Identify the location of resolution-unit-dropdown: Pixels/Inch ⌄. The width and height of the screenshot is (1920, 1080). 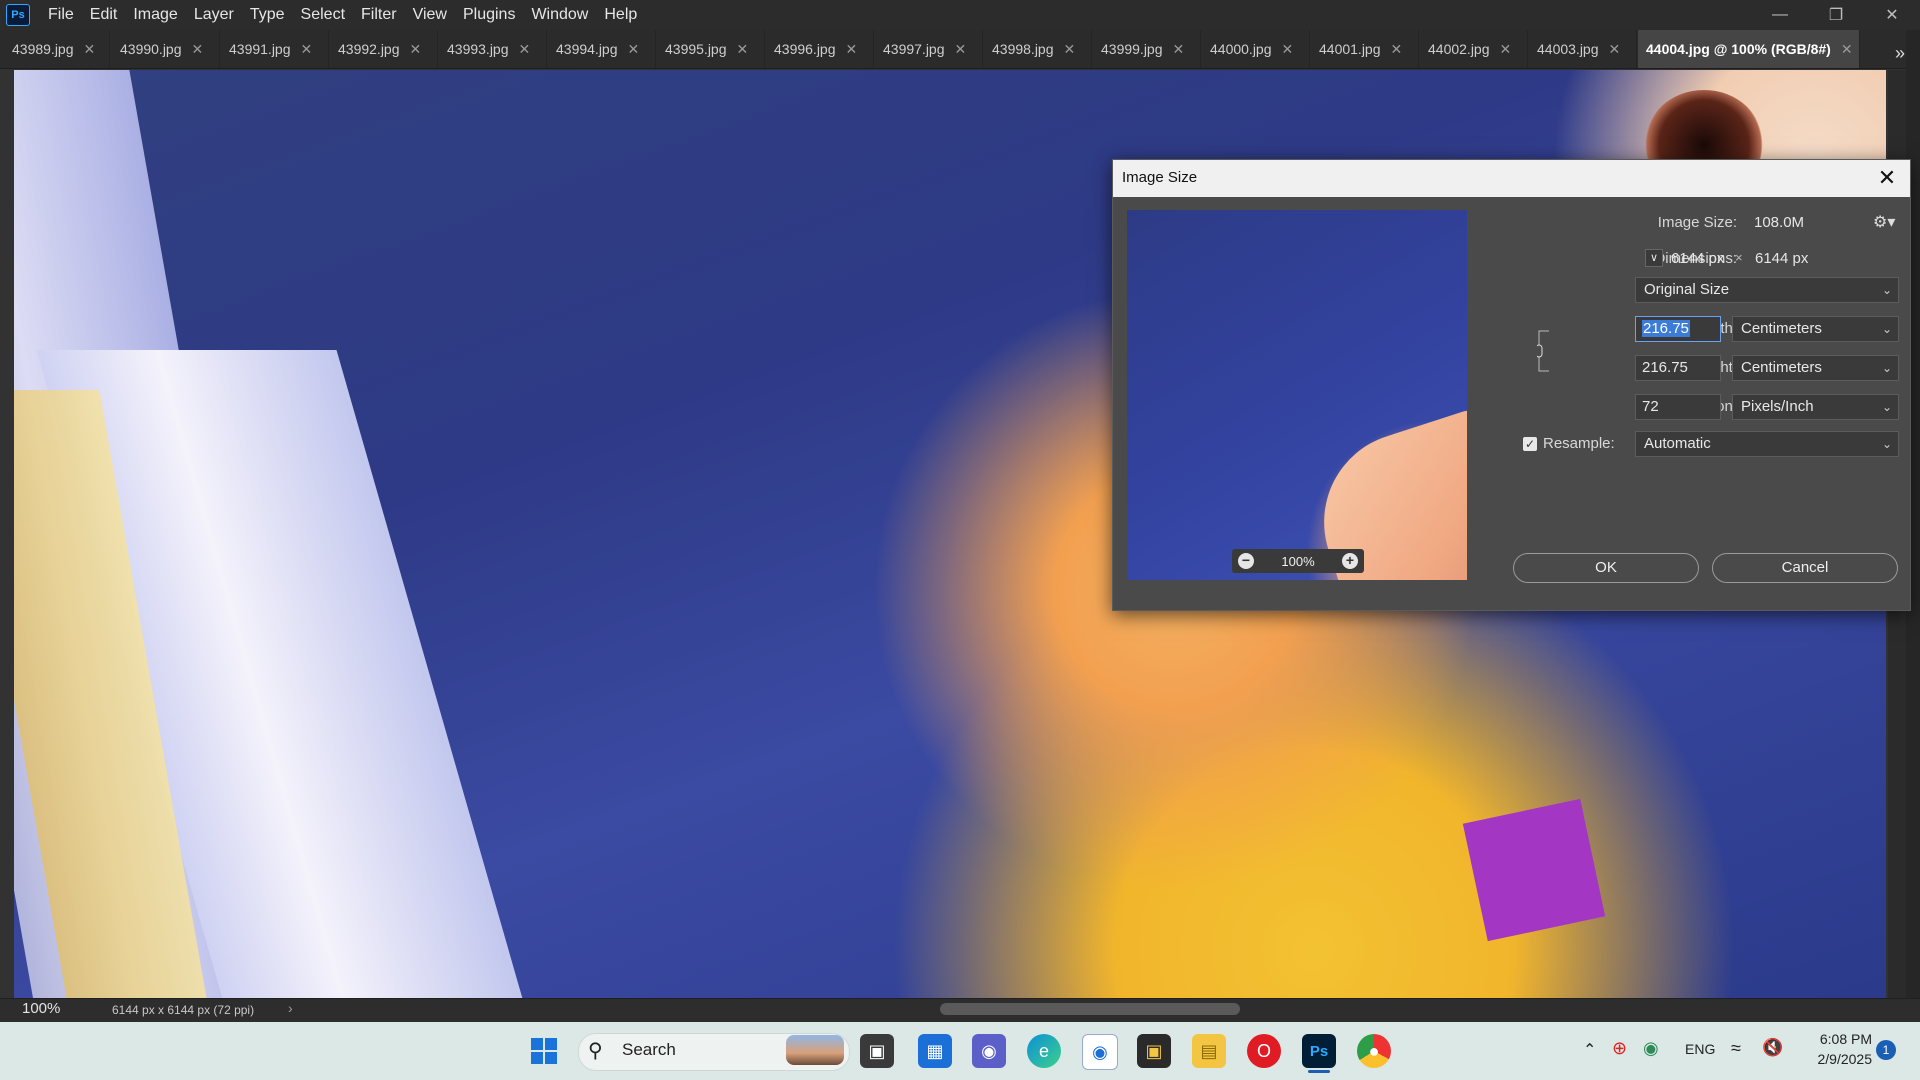
(1815, 407).